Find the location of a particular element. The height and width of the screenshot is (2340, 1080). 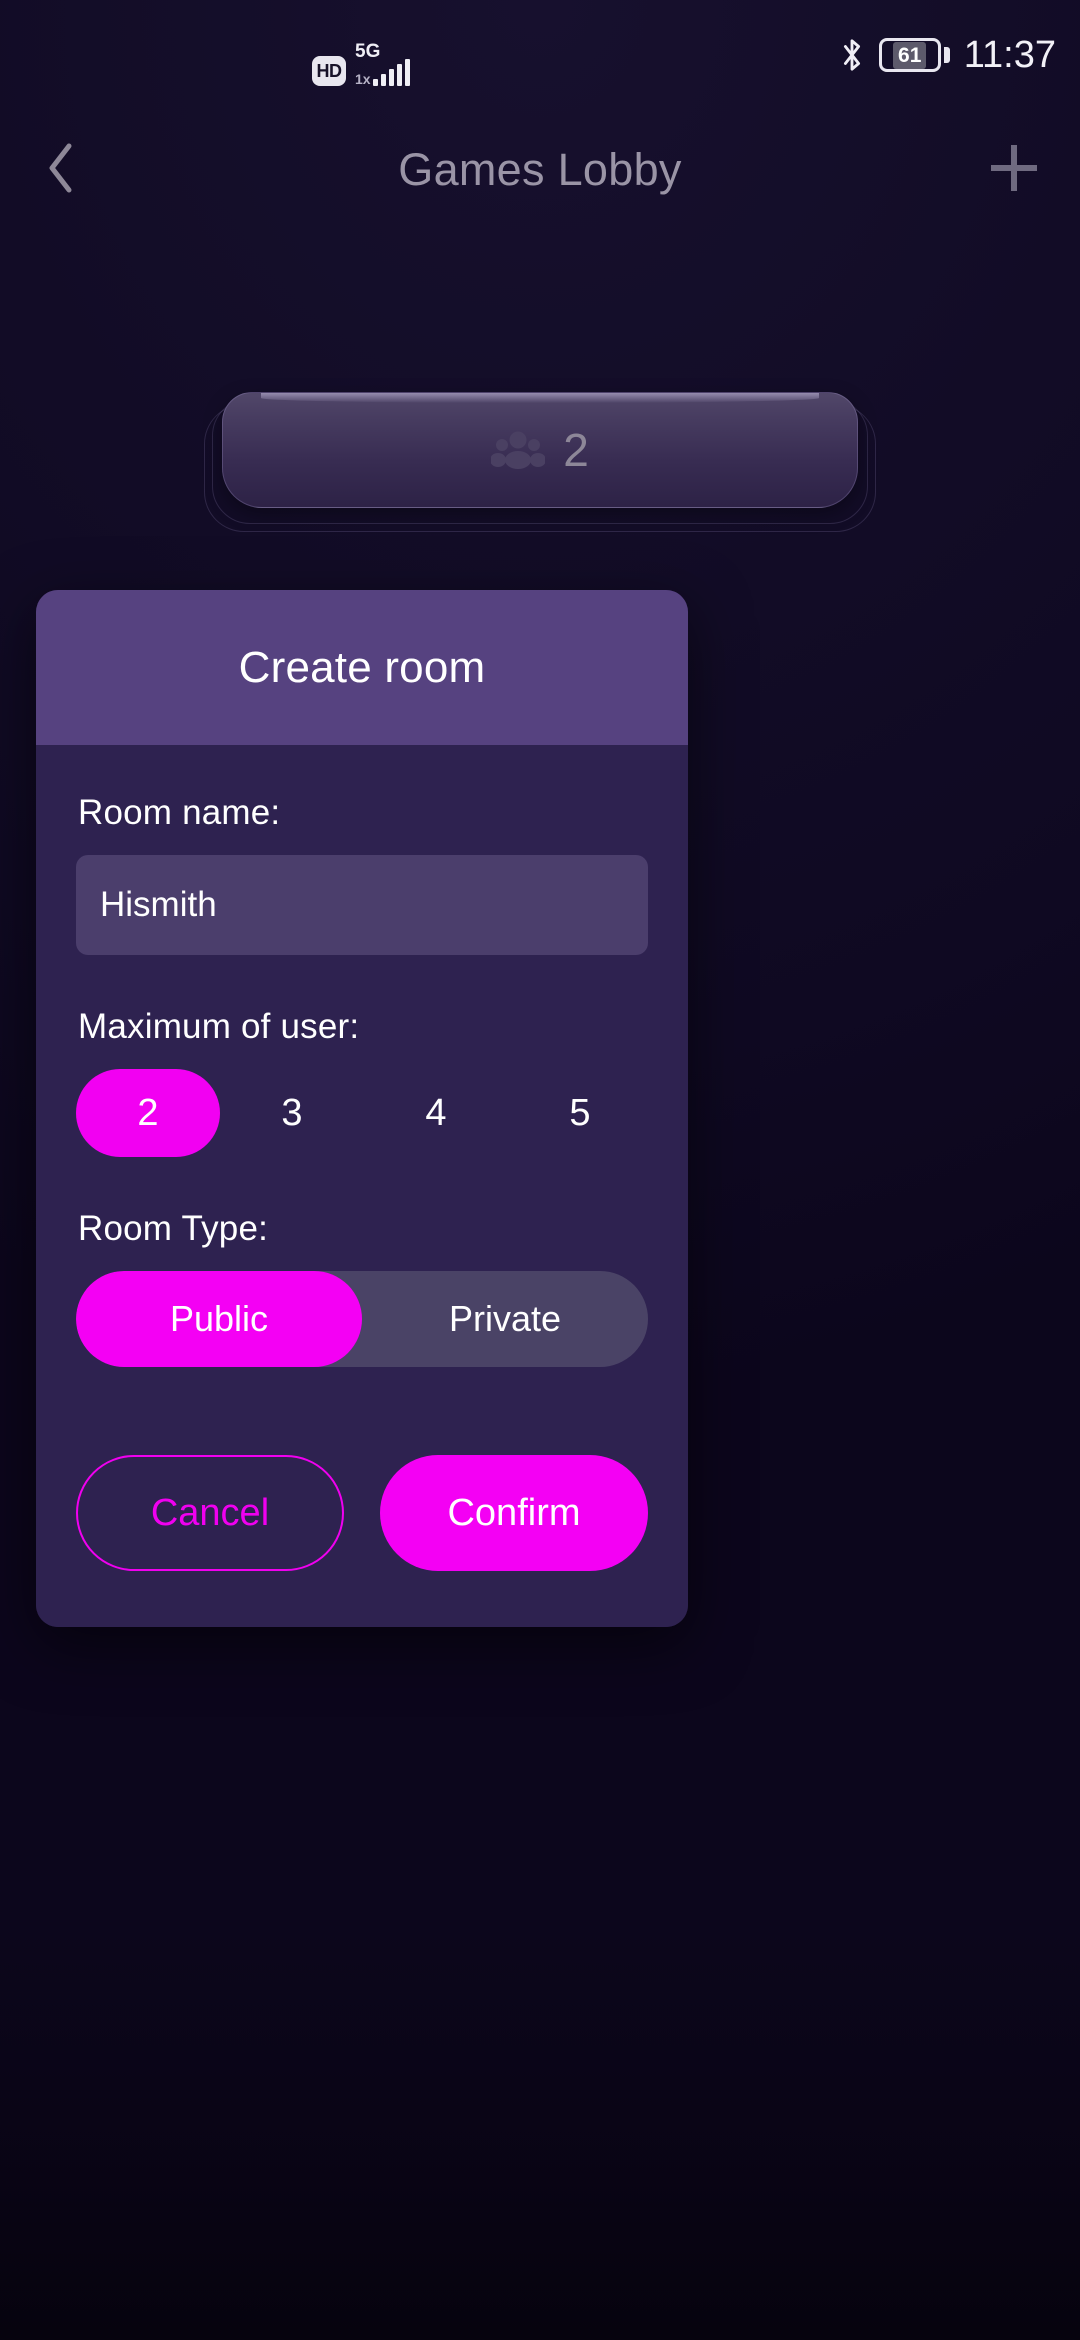

room-type-option-private: Private is located at coordinates (505, 1319).